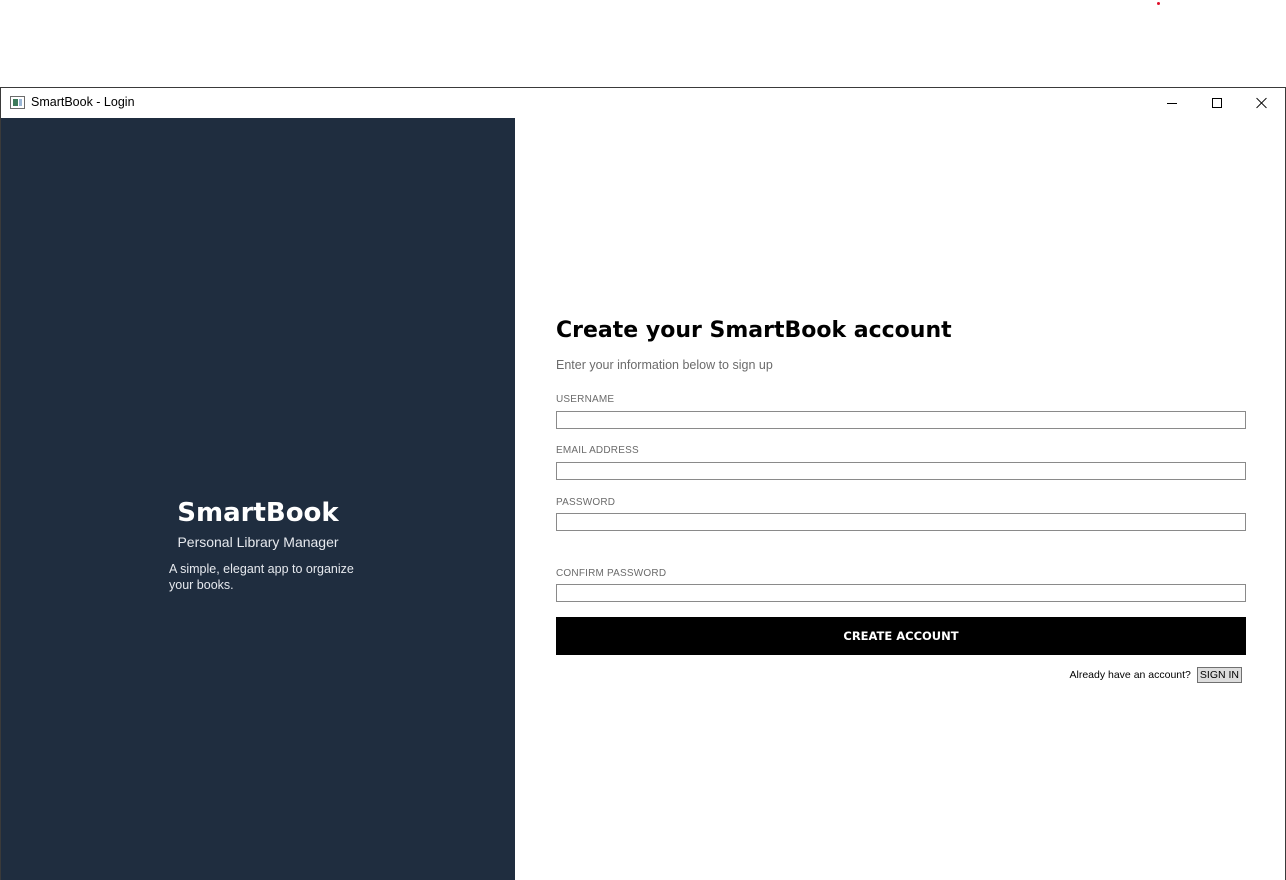 Image resolution: width=1286 pixels, height=880 pixels. I want to click on minimize-button, so click(1172, 103).